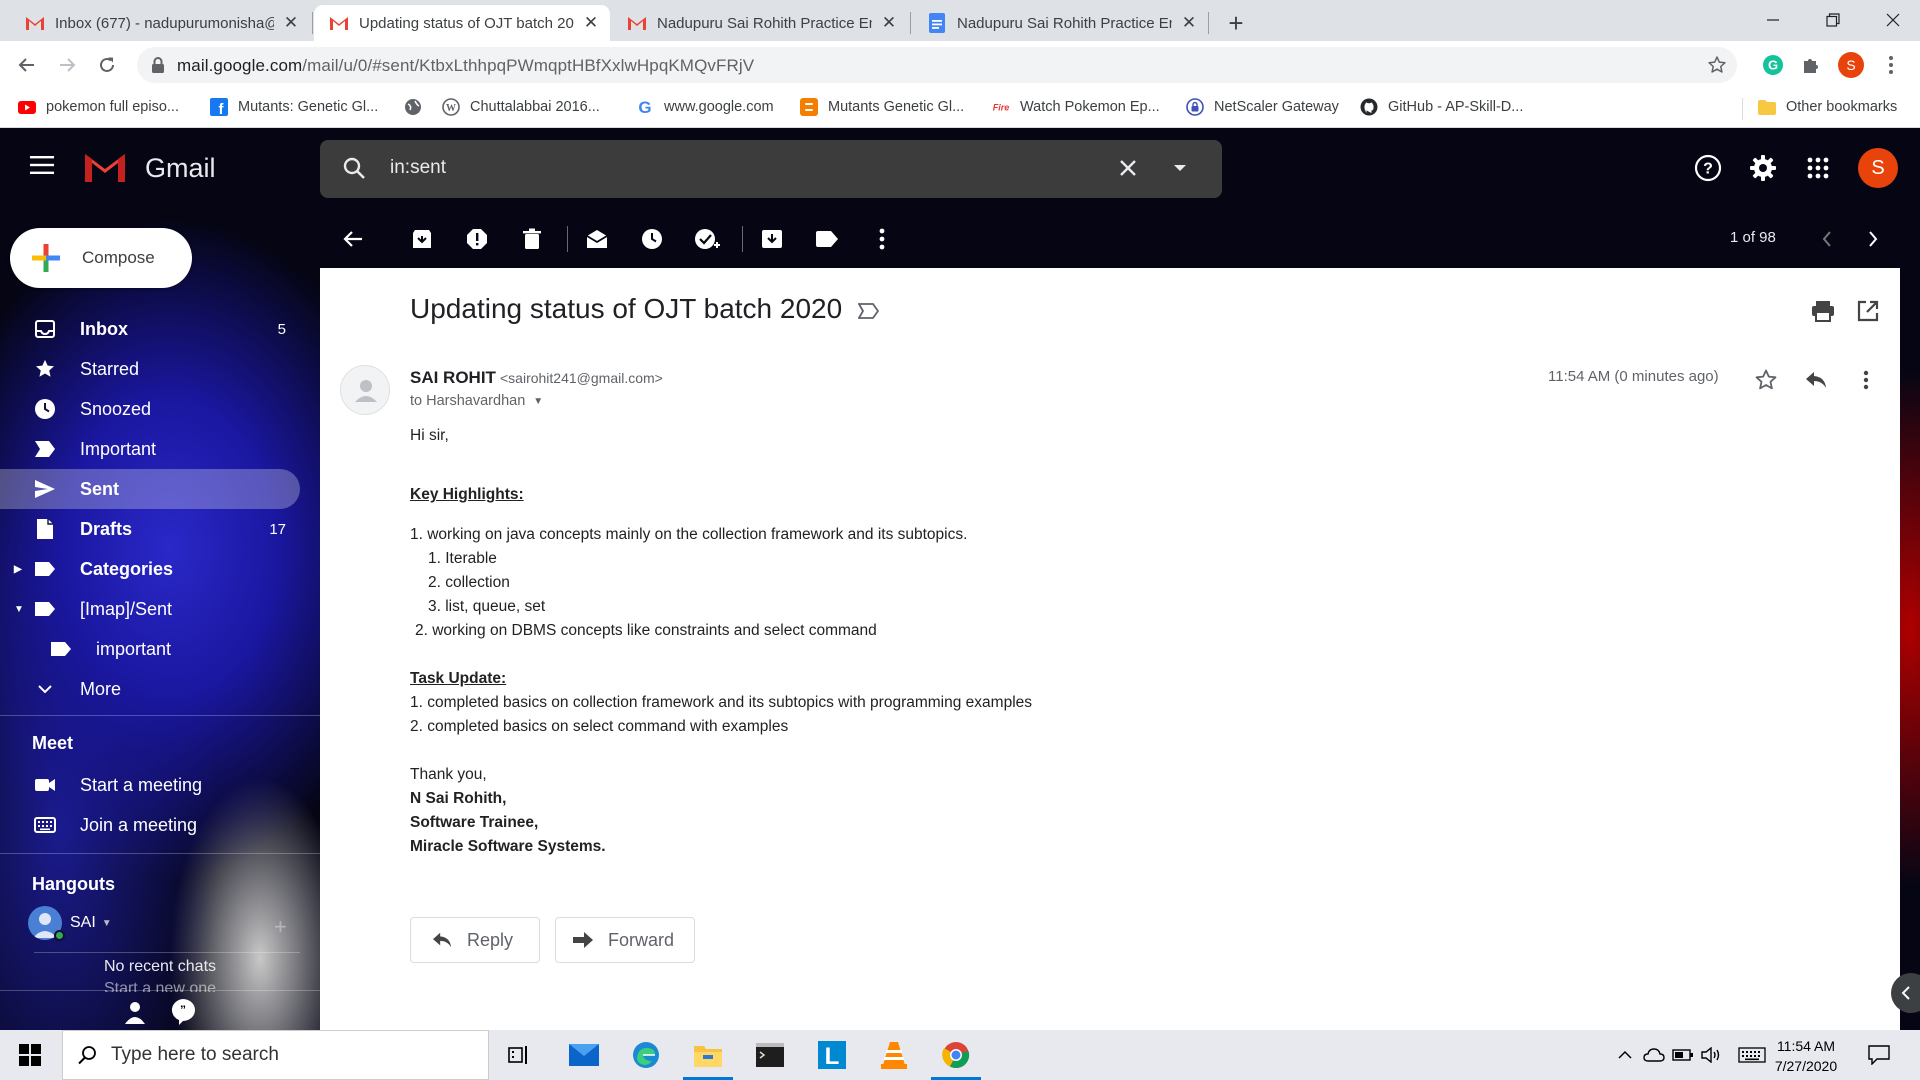 The height and width of the screenshot is (1080, 1920). Describe the element at coordinates (584, 1055) in the screenshot. I see `mail-app-icon` at that location.